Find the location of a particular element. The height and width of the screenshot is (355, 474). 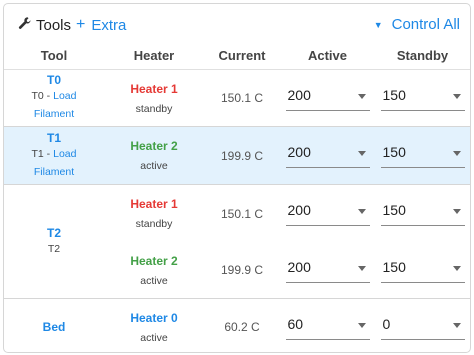

tool-name-t1: T1 is located at coordinates (54, 138).